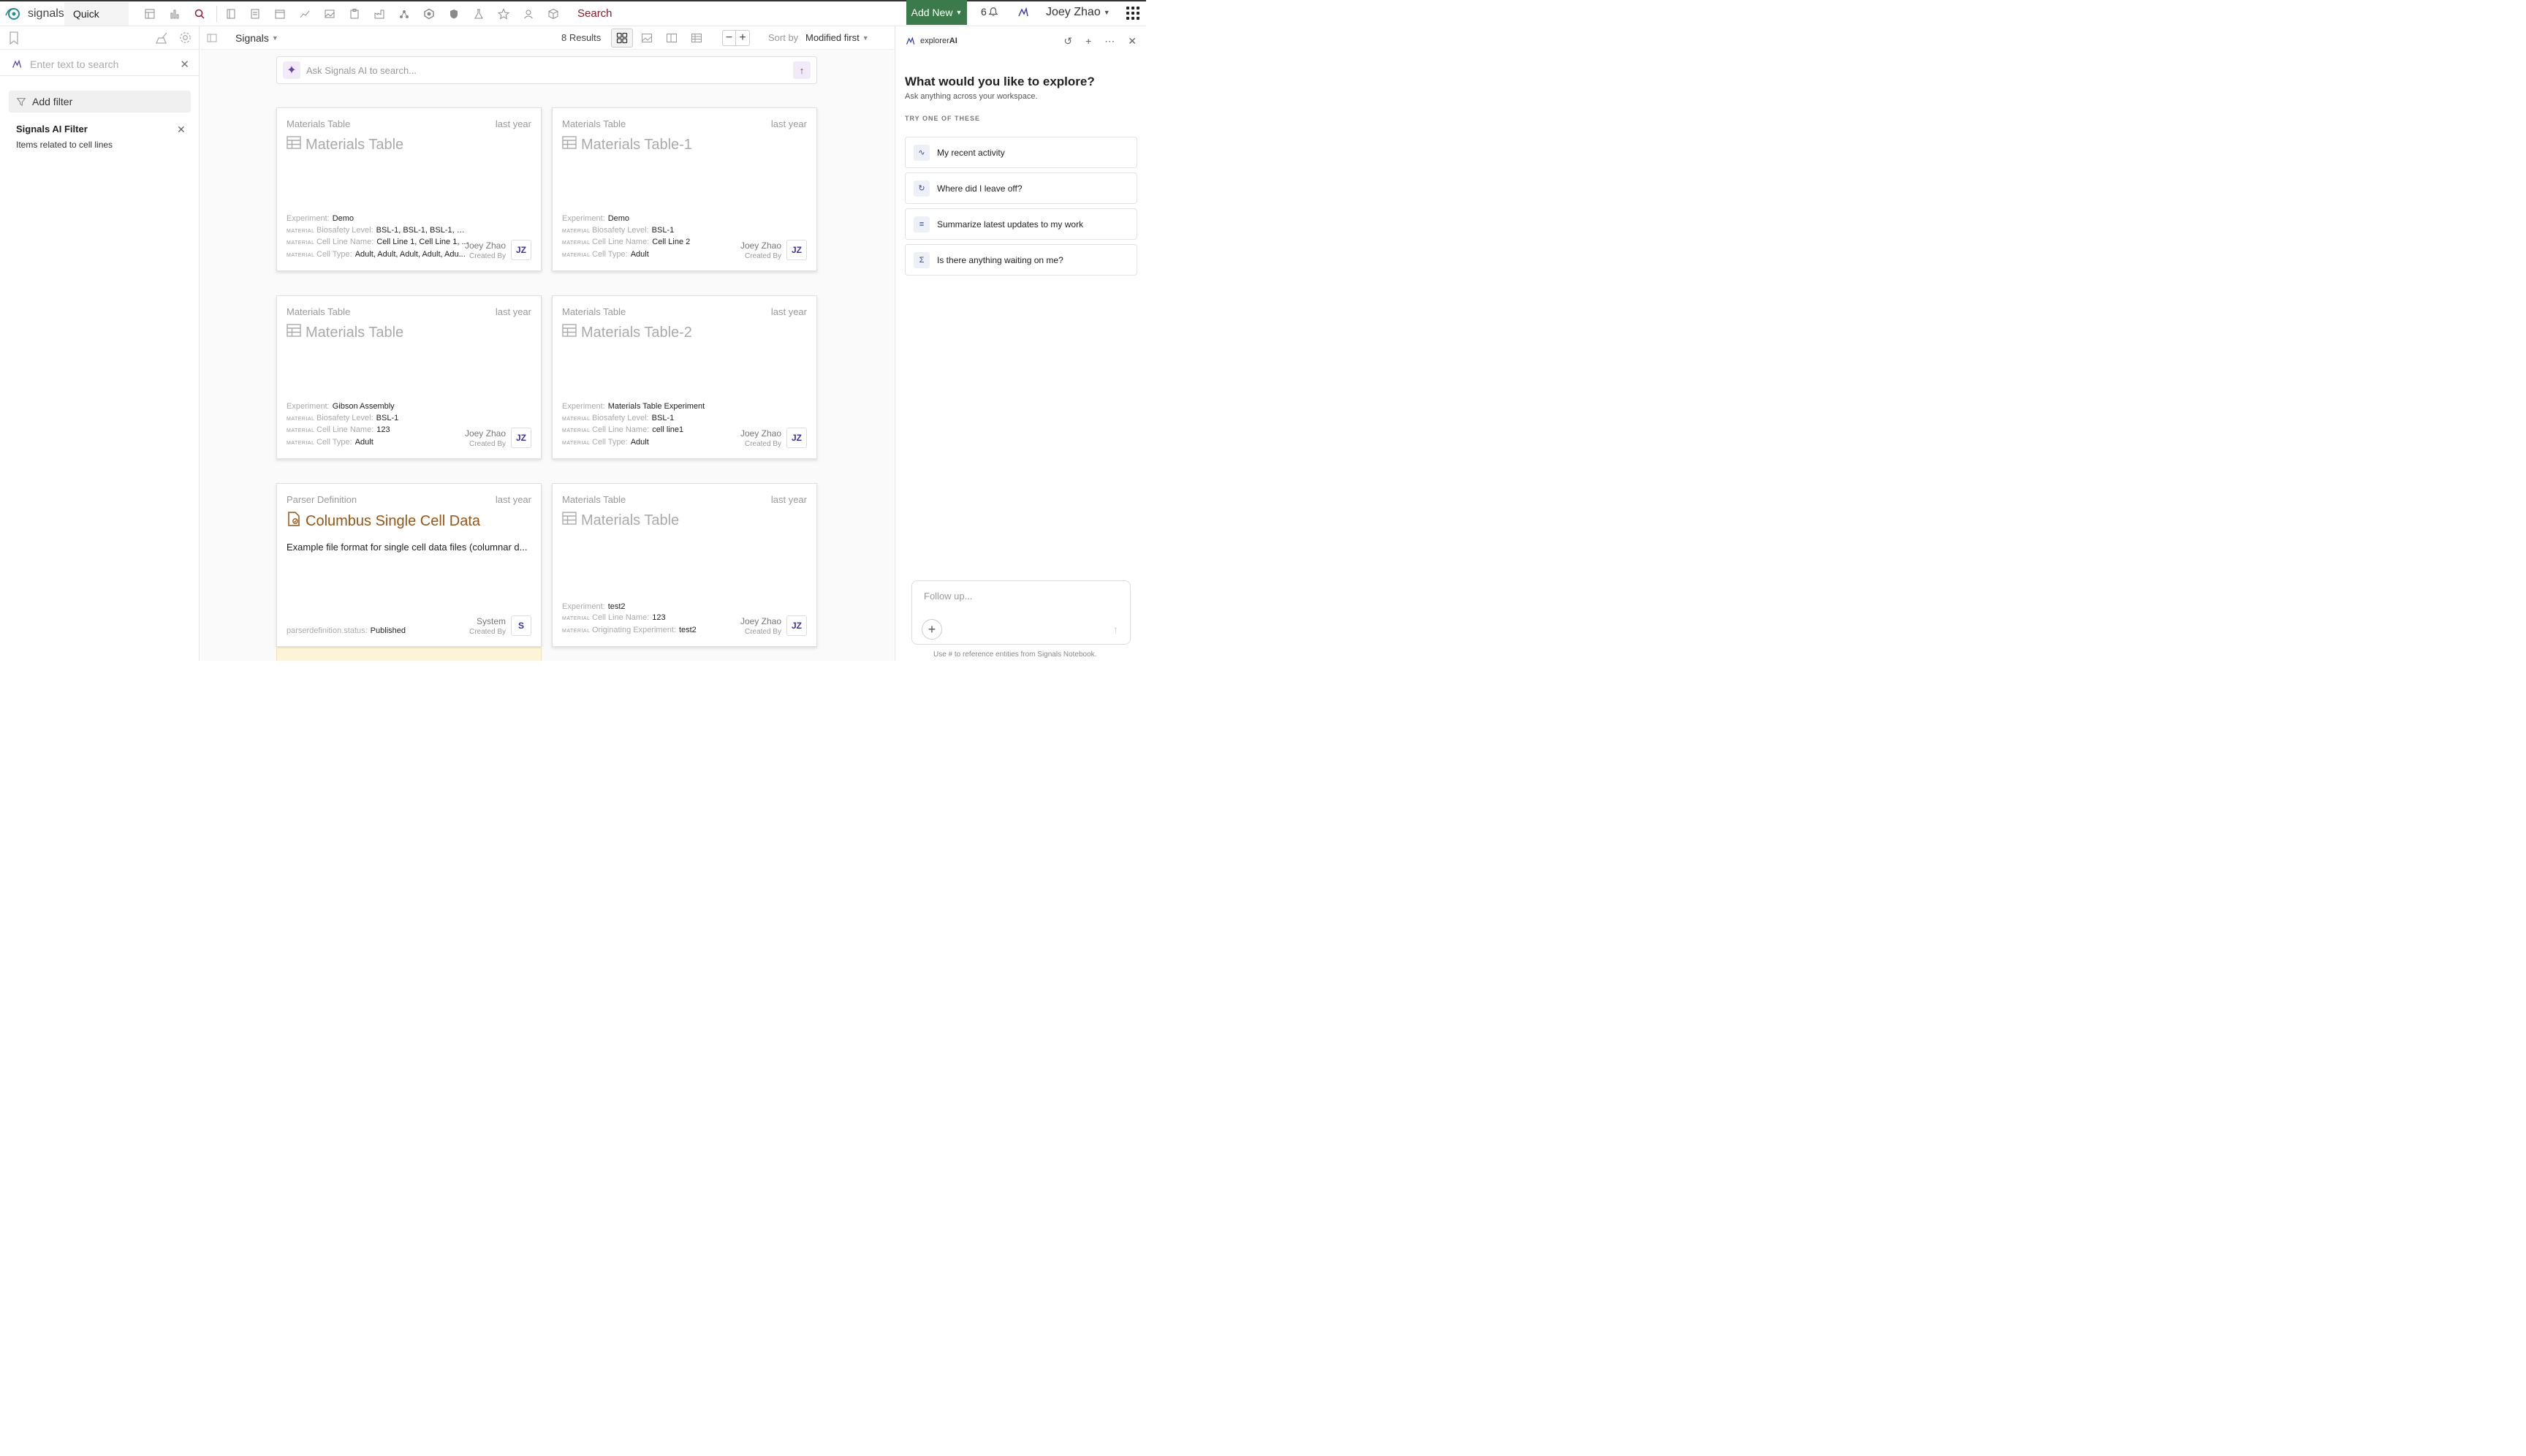 The image size is (2526, 1456). I want to click on field-value: Adult, so click(363, 442).